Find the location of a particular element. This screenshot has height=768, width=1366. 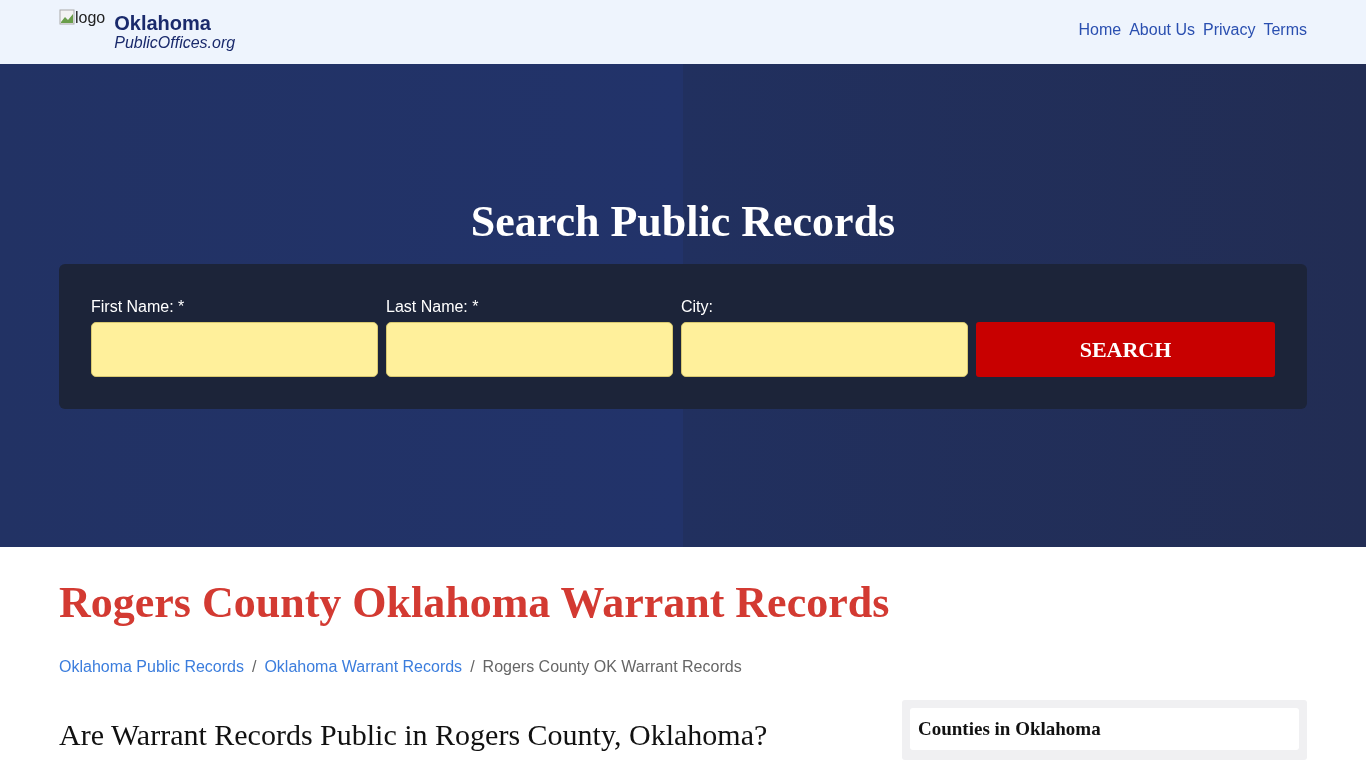

hero-title: Search Public Records is located at coordinates (683, 222).